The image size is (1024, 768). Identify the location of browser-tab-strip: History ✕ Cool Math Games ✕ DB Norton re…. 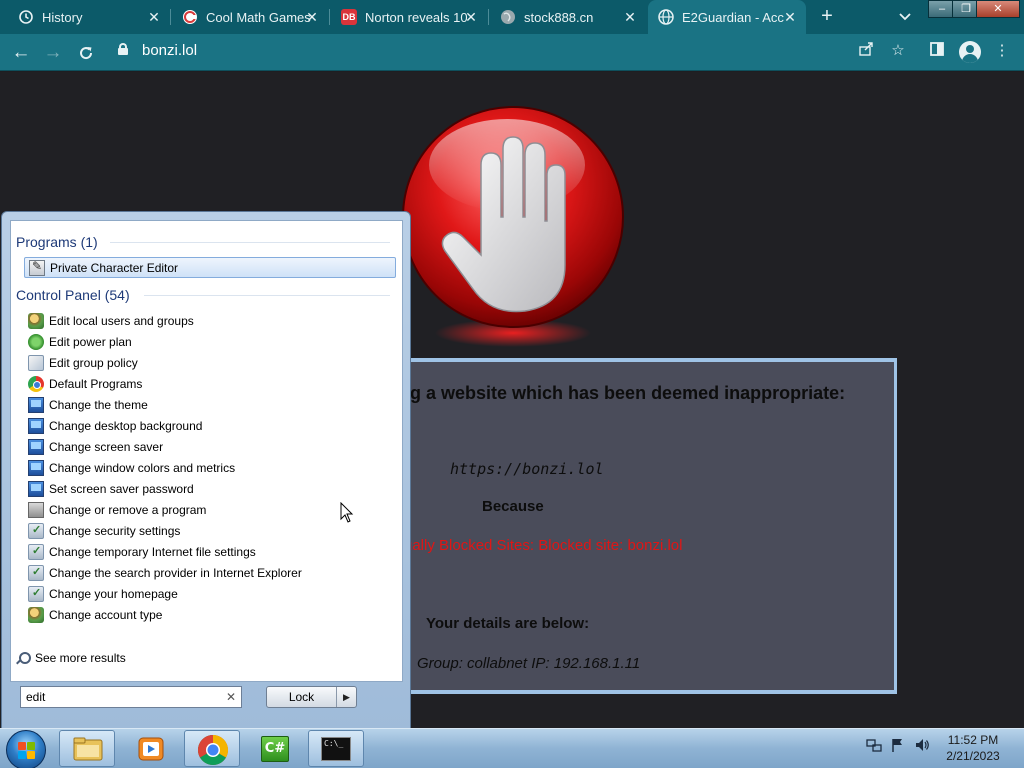
(512, 17).